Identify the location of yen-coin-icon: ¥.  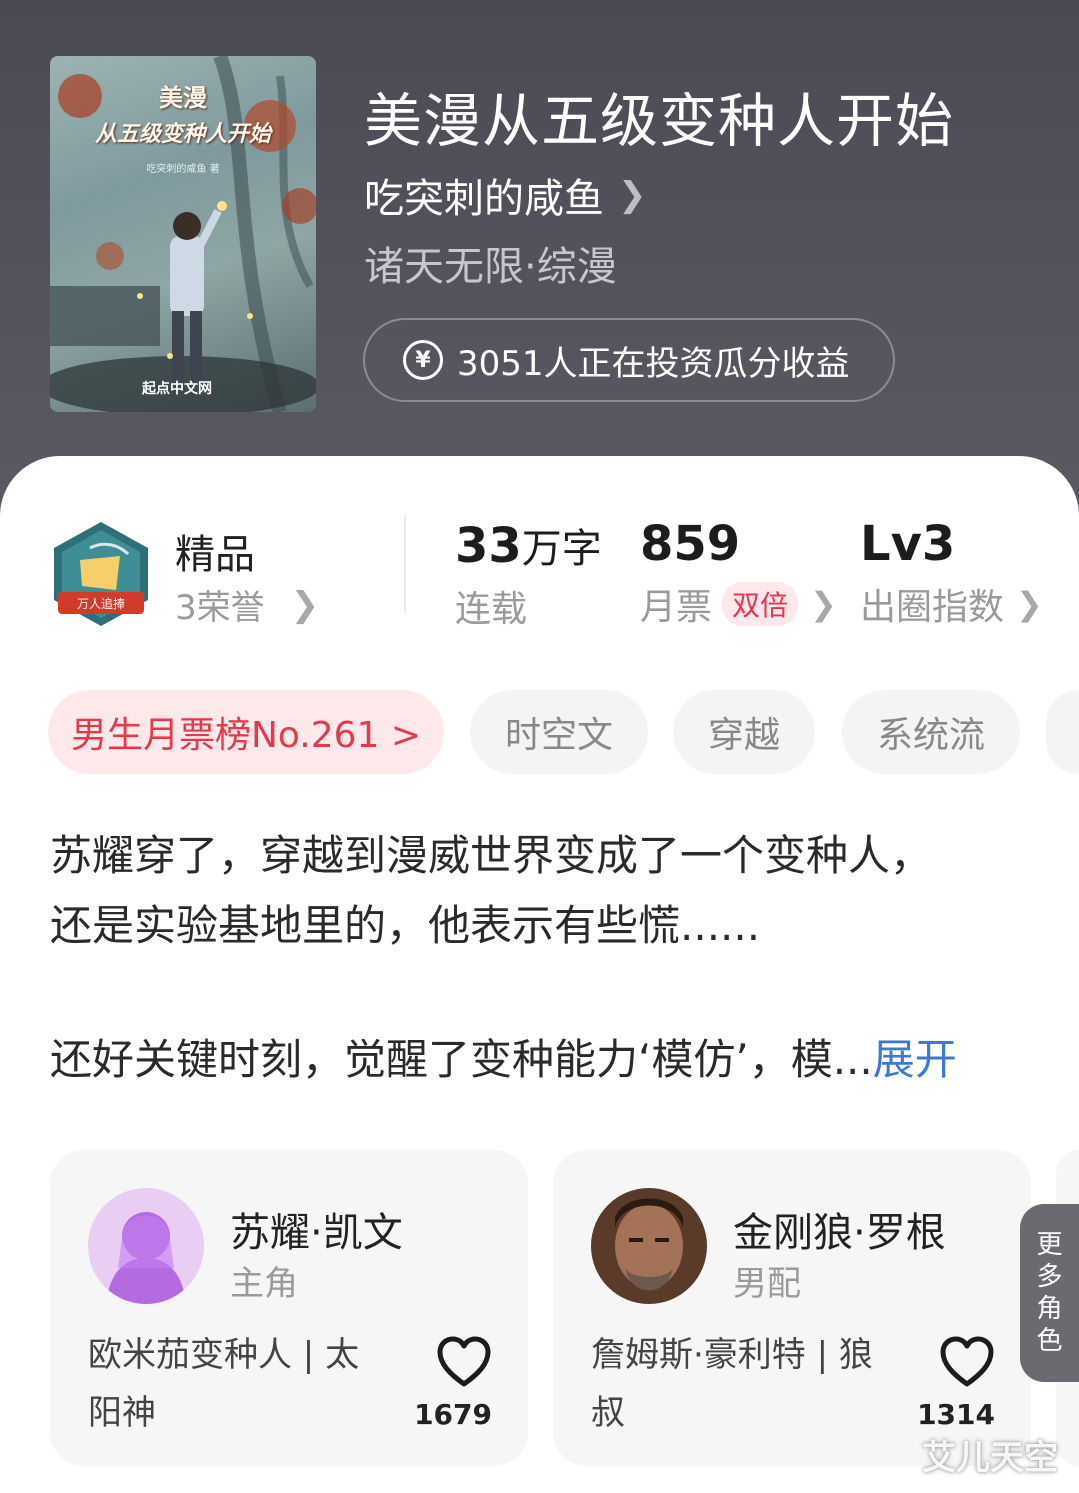
(423, 360).